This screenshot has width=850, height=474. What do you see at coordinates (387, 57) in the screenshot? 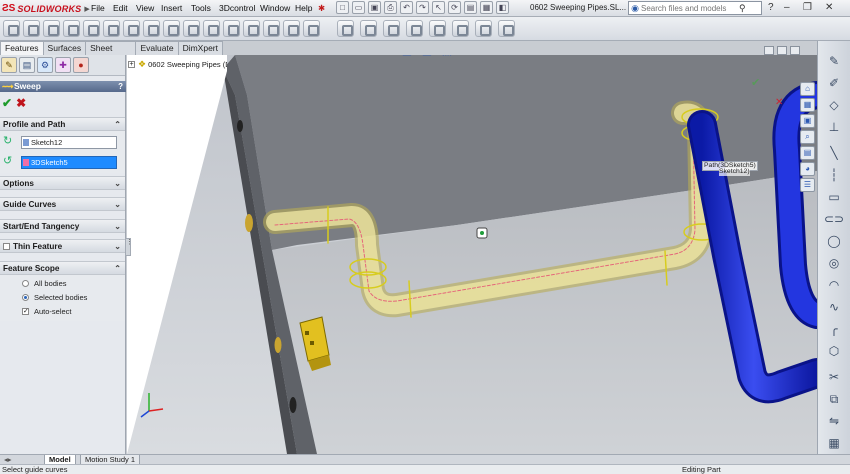
I see `zoom-to-area-icon: ⤢` at bounding box center [387, 57].